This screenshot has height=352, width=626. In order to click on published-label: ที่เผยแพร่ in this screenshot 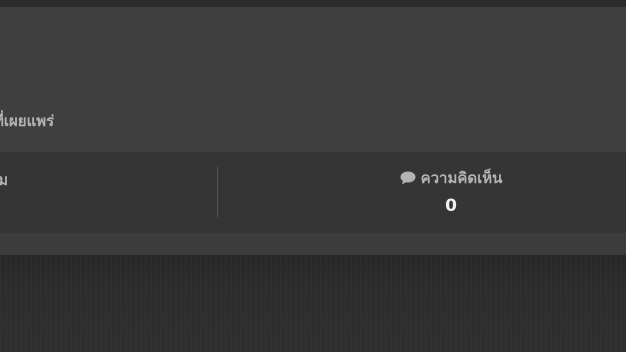, I will do `click(27, 121)`.